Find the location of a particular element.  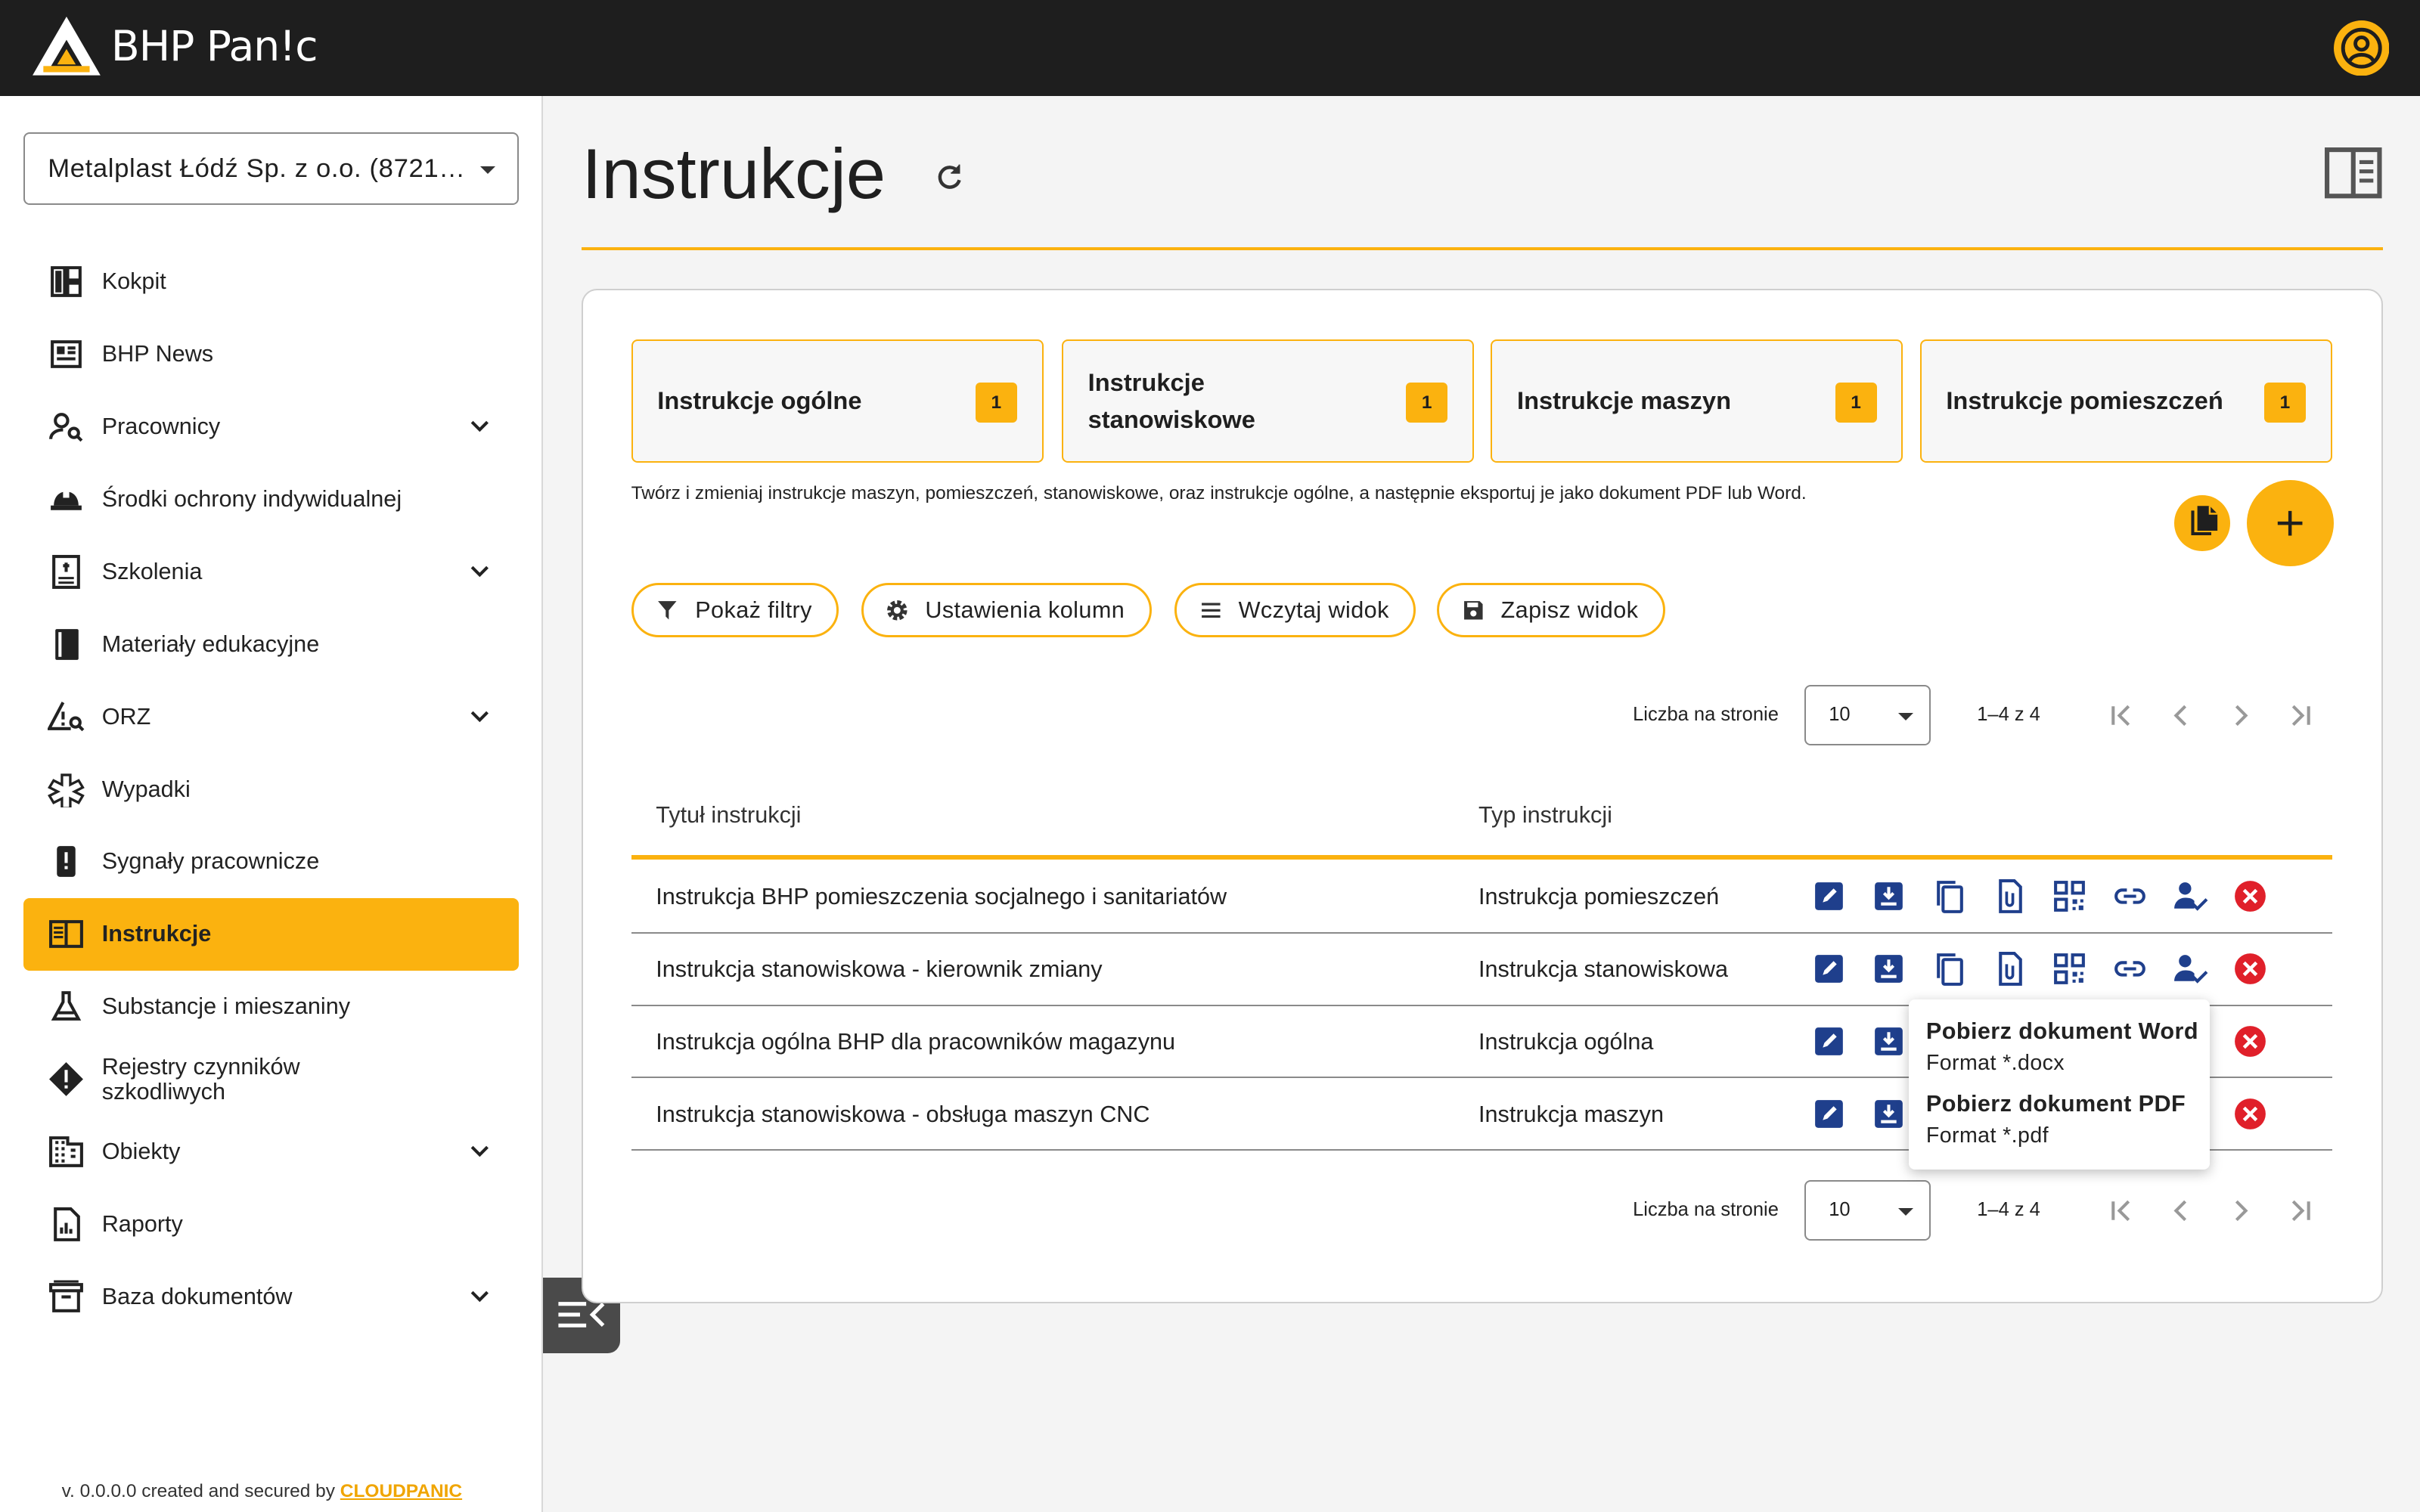

sidebar-item-srodki-ochrony: Środki ochrony indywidualnej is located at coordinates (271, 499).